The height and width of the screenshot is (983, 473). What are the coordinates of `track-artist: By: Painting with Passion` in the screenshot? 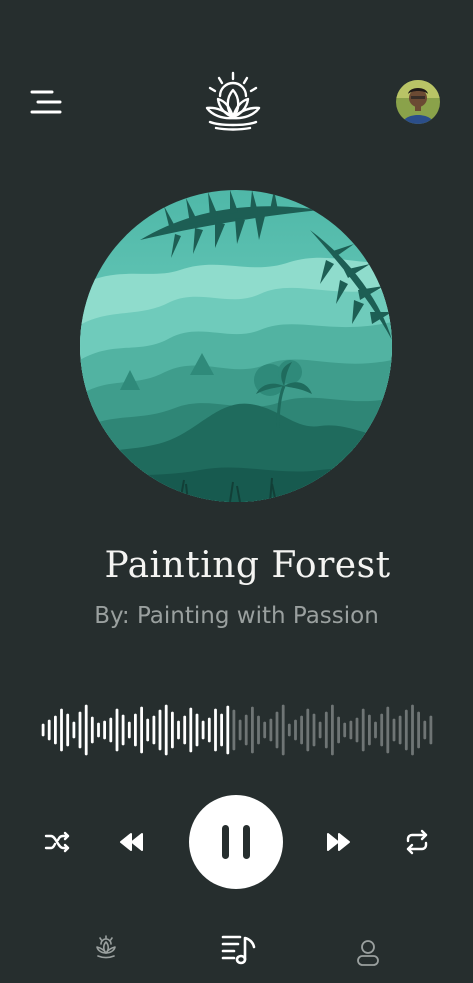 It's located at (236, 616).